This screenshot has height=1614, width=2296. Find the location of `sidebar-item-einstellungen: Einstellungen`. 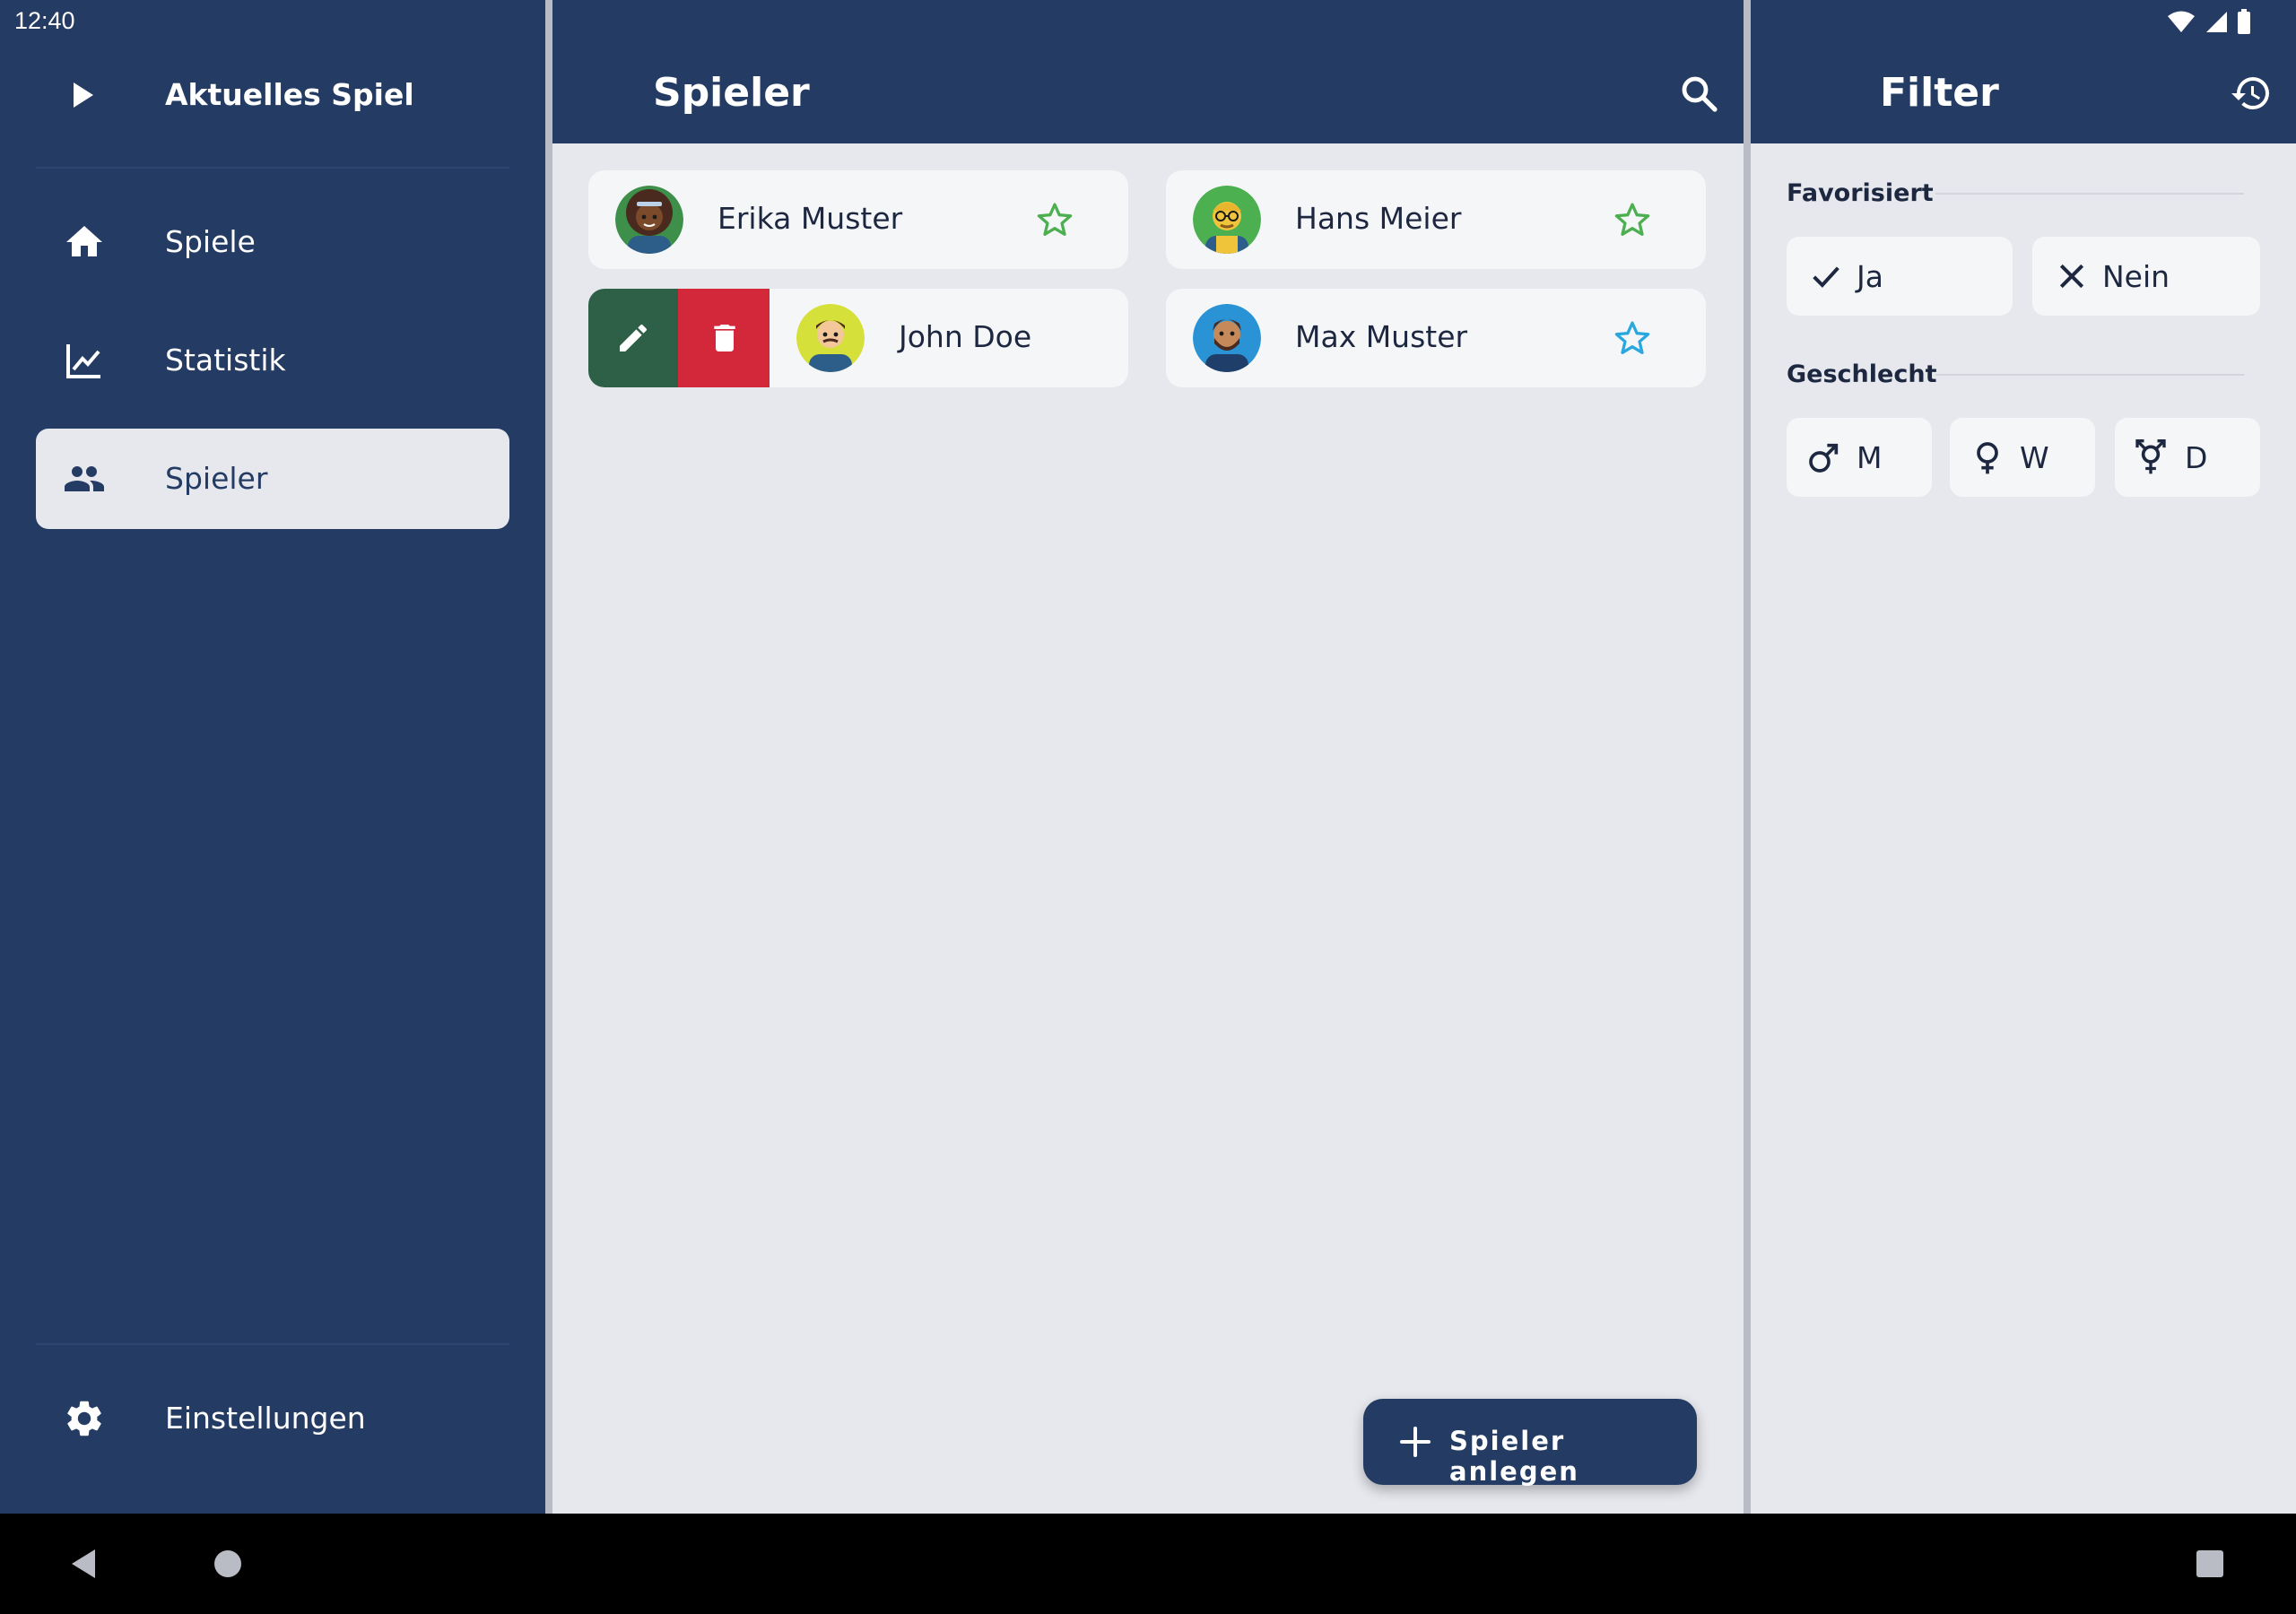

sidebar-item-einstellungen: Einstellungen is located at coordinates (272, 1418).